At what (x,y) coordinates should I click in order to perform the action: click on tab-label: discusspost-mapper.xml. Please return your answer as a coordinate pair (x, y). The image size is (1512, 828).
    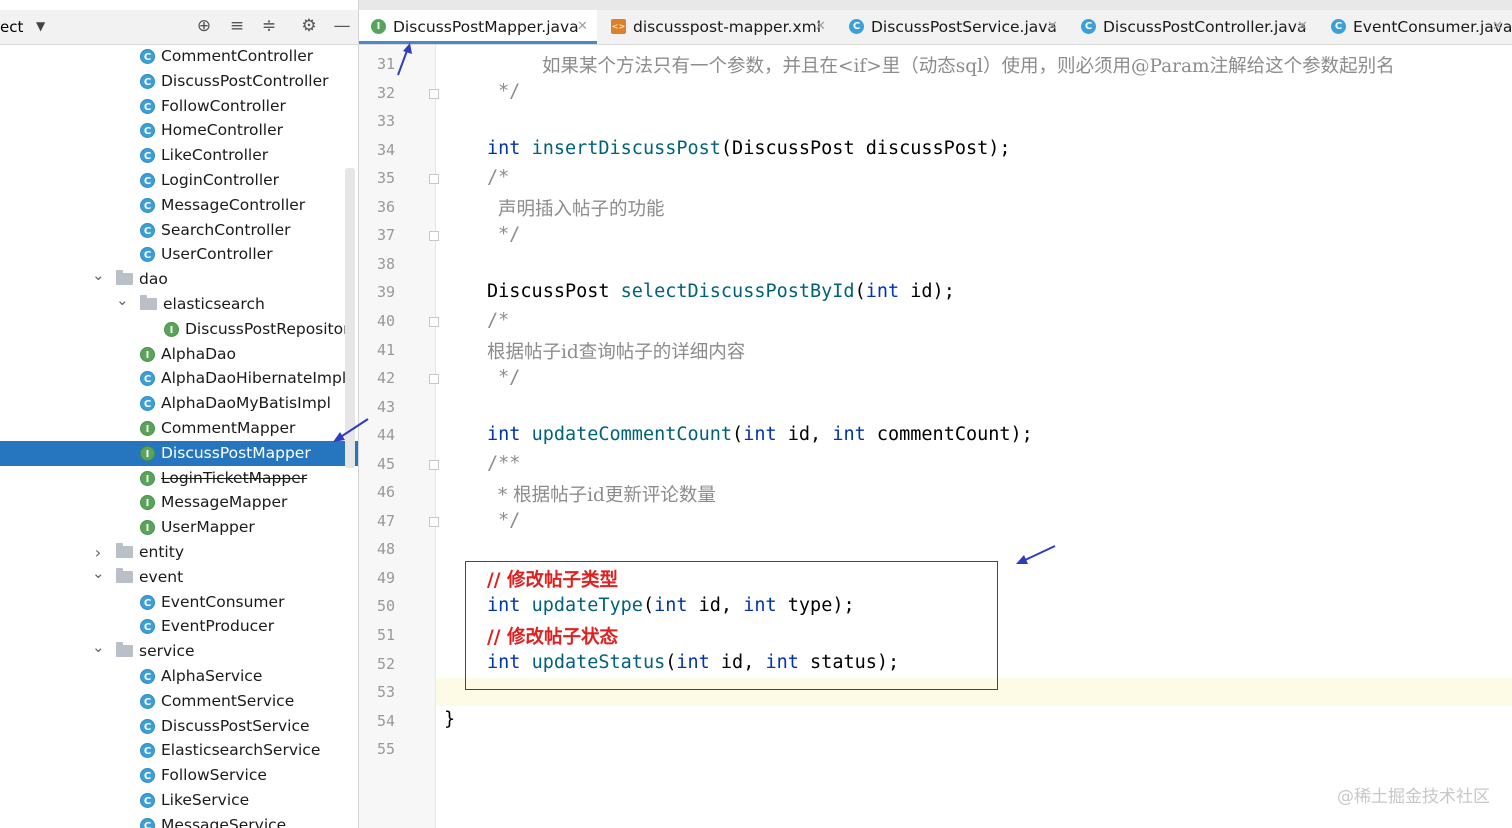
    Looking at the image, I should click on (727, 27).